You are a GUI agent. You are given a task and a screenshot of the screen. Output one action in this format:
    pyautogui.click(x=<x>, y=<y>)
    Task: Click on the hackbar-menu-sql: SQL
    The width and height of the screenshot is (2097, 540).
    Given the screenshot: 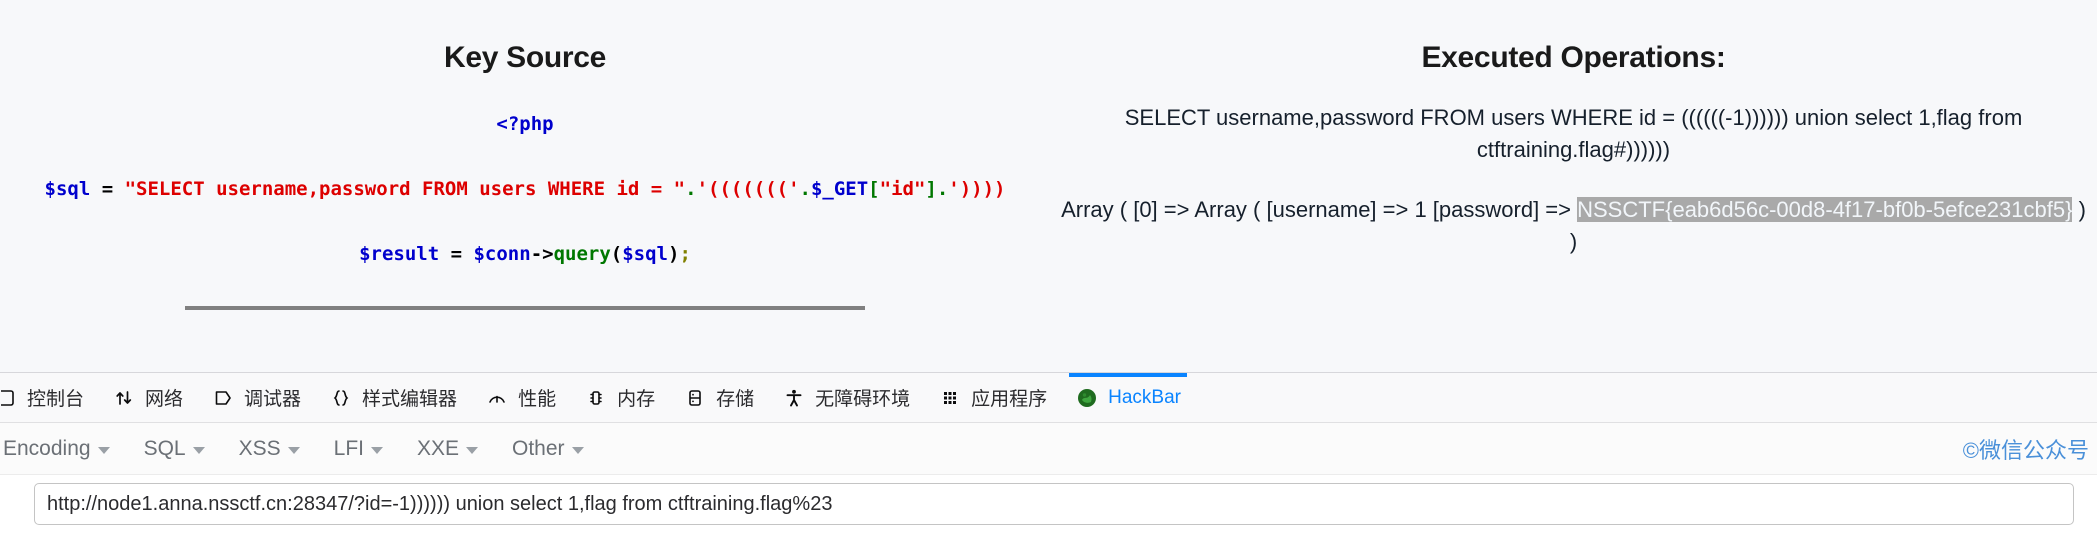 What is the action you would take?
    pyautogui.click(x=174, y=449)
    